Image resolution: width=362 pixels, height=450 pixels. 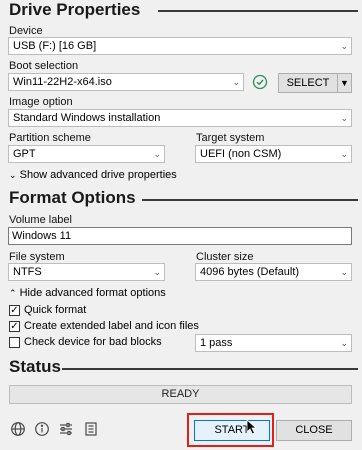 I want to click on select-dropdown-arrow-button: ▼, so click(x=344, y=83).